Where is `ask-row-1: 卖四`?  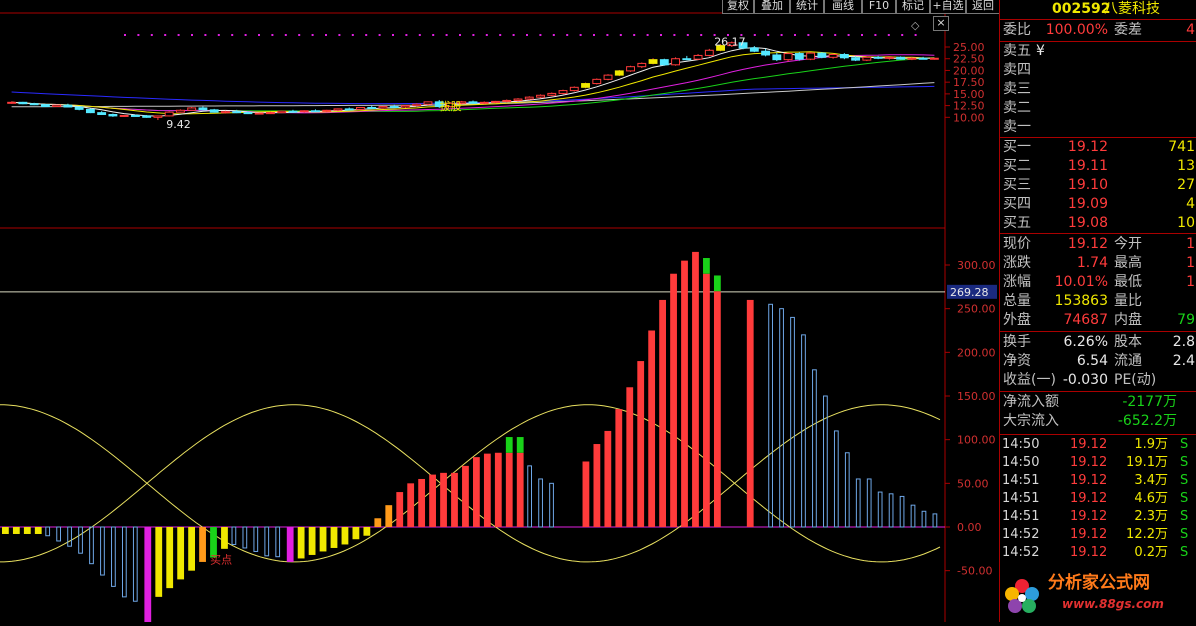 ask-row-1: 卖四 is located at coordinates (1098, 70).